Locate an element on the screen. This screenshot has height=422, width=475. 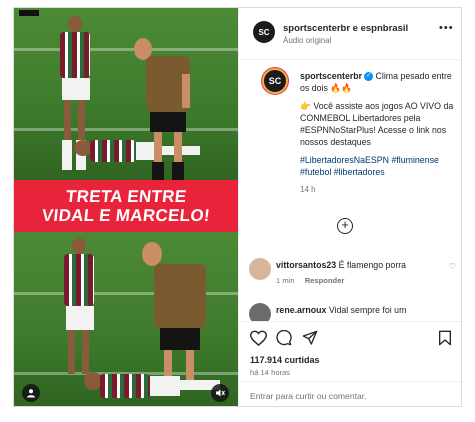
comment-item: rene.arnoux Vidal sempre foi um is located at coordinates (350, 311).